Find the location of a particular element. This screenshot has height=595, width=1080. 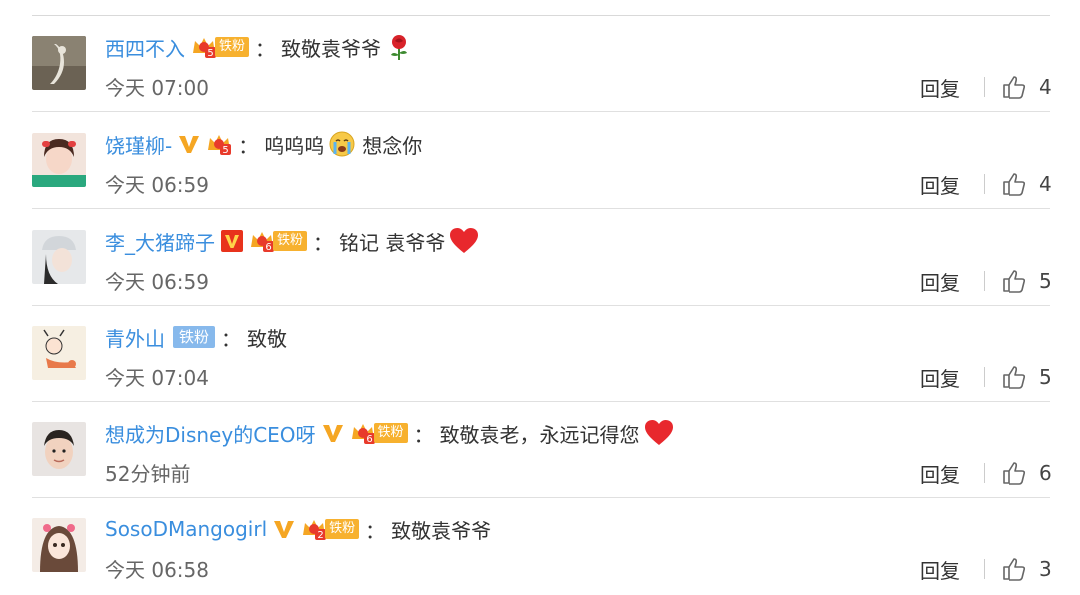

comment-text-2: 想念你 is located at coordinates (392, 145).